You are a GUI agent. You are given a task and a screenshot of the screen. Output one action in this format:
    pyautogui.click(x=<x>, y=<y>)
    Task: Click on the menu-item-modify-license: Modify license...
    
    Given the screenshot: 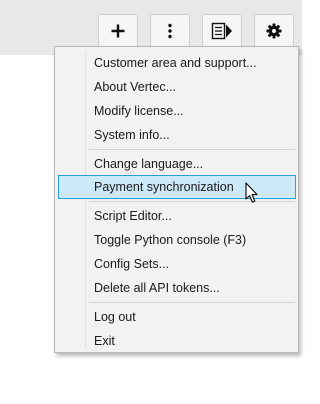 What is the action you would take?
    pyautogui.click(x=177, y=111)
    